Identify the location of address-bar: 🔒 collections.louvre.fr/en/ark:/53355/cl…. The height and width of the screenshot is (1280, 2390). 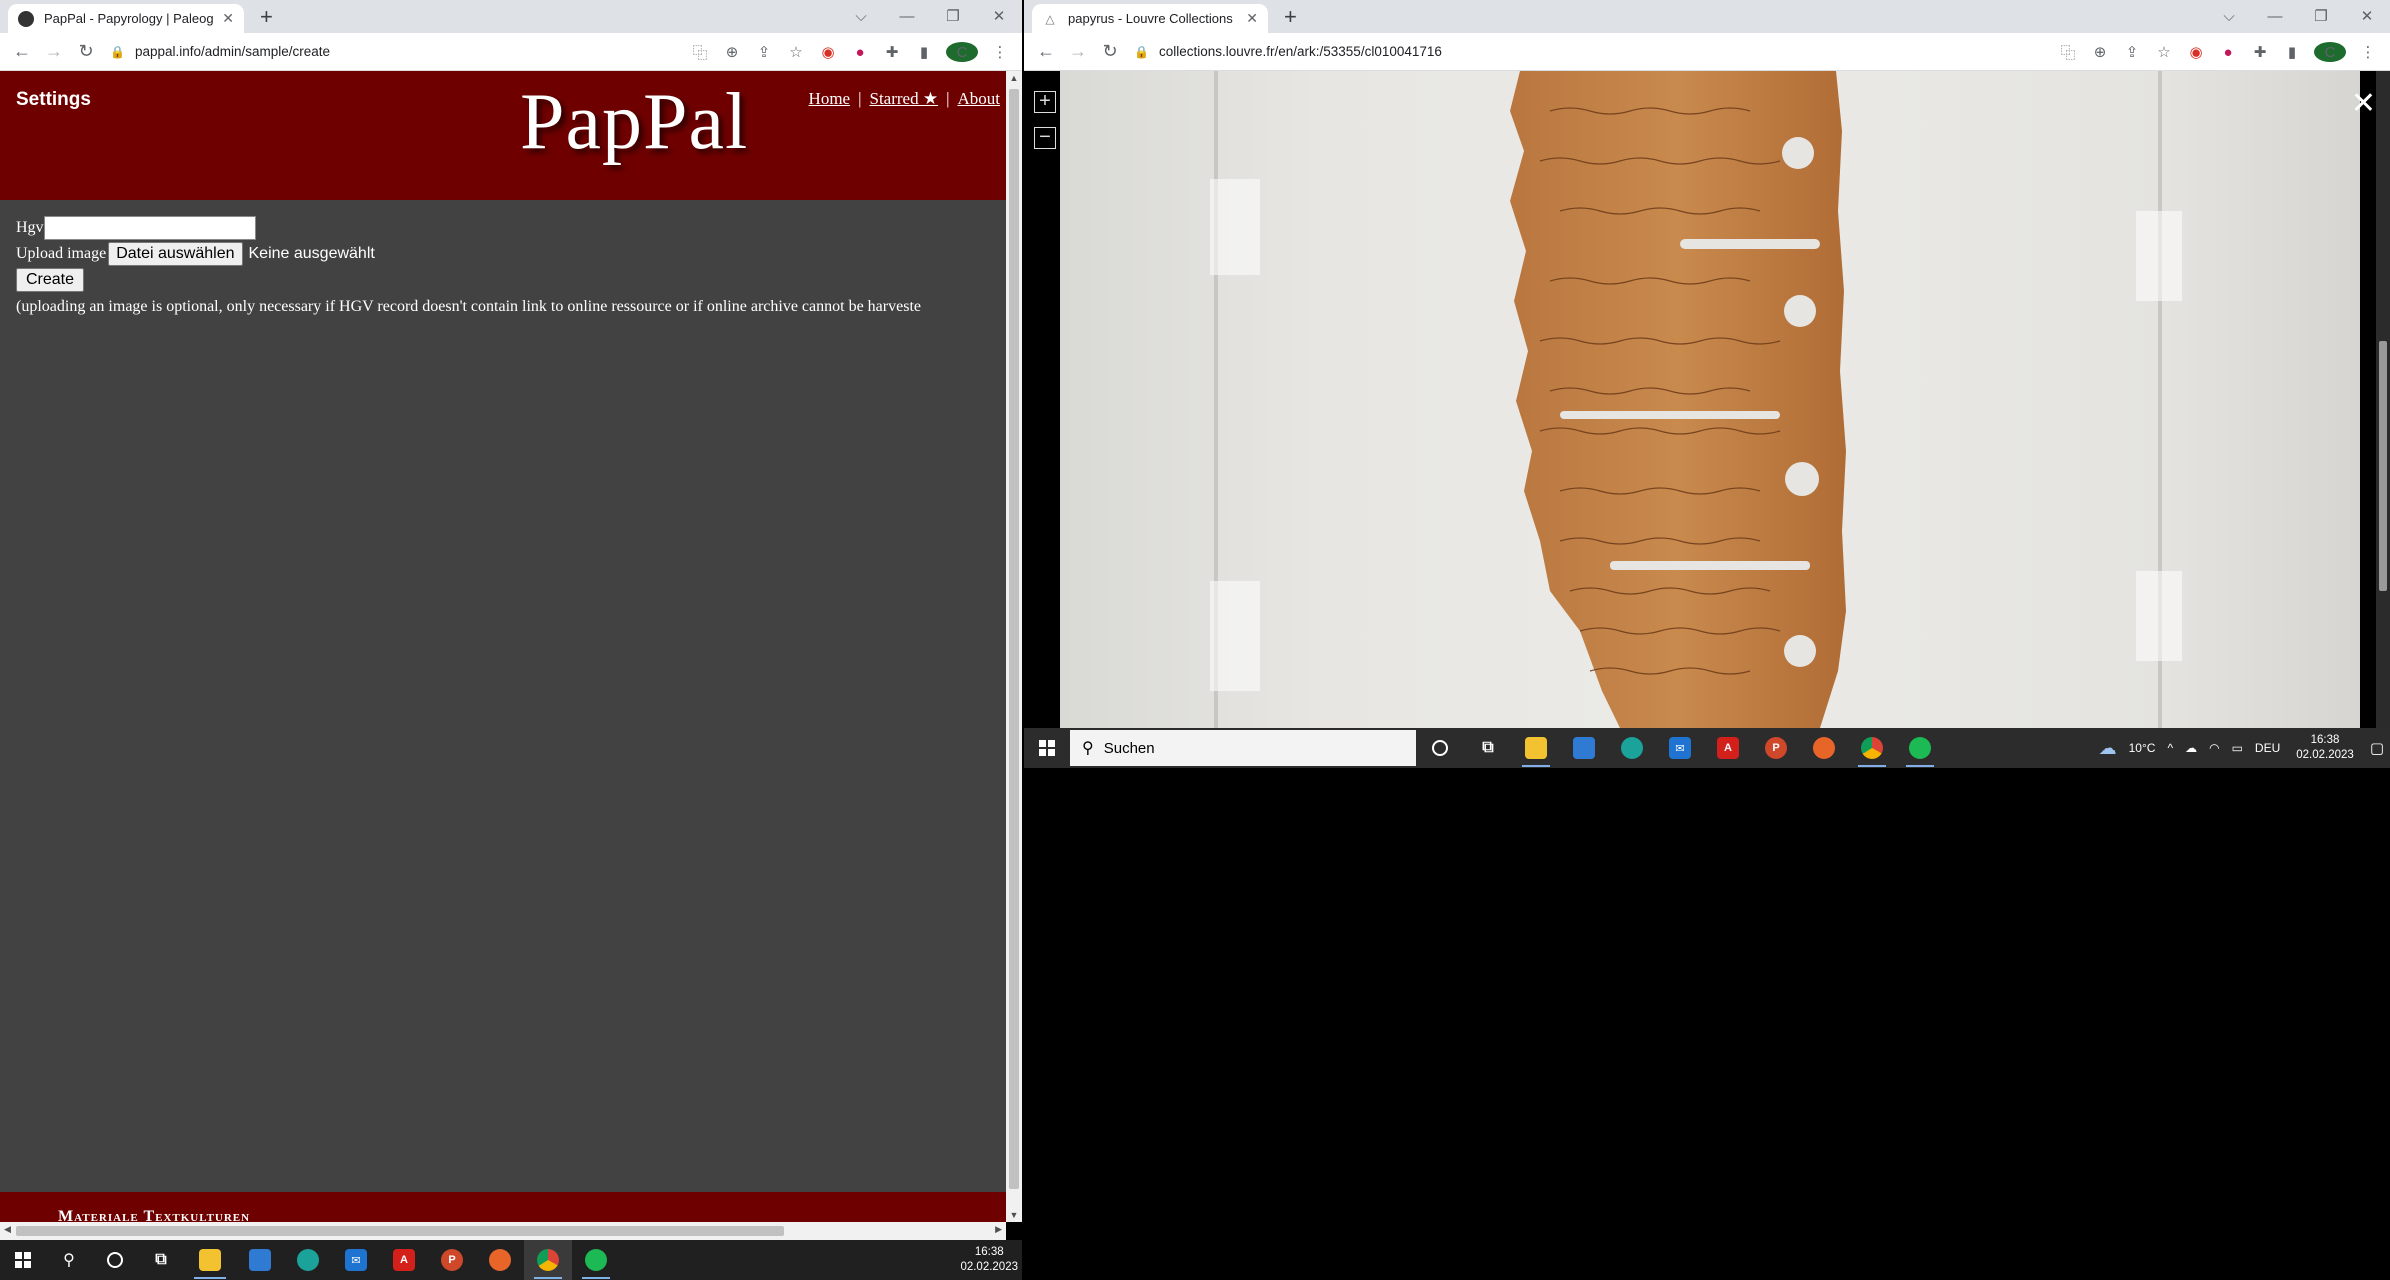
(1288, 51).